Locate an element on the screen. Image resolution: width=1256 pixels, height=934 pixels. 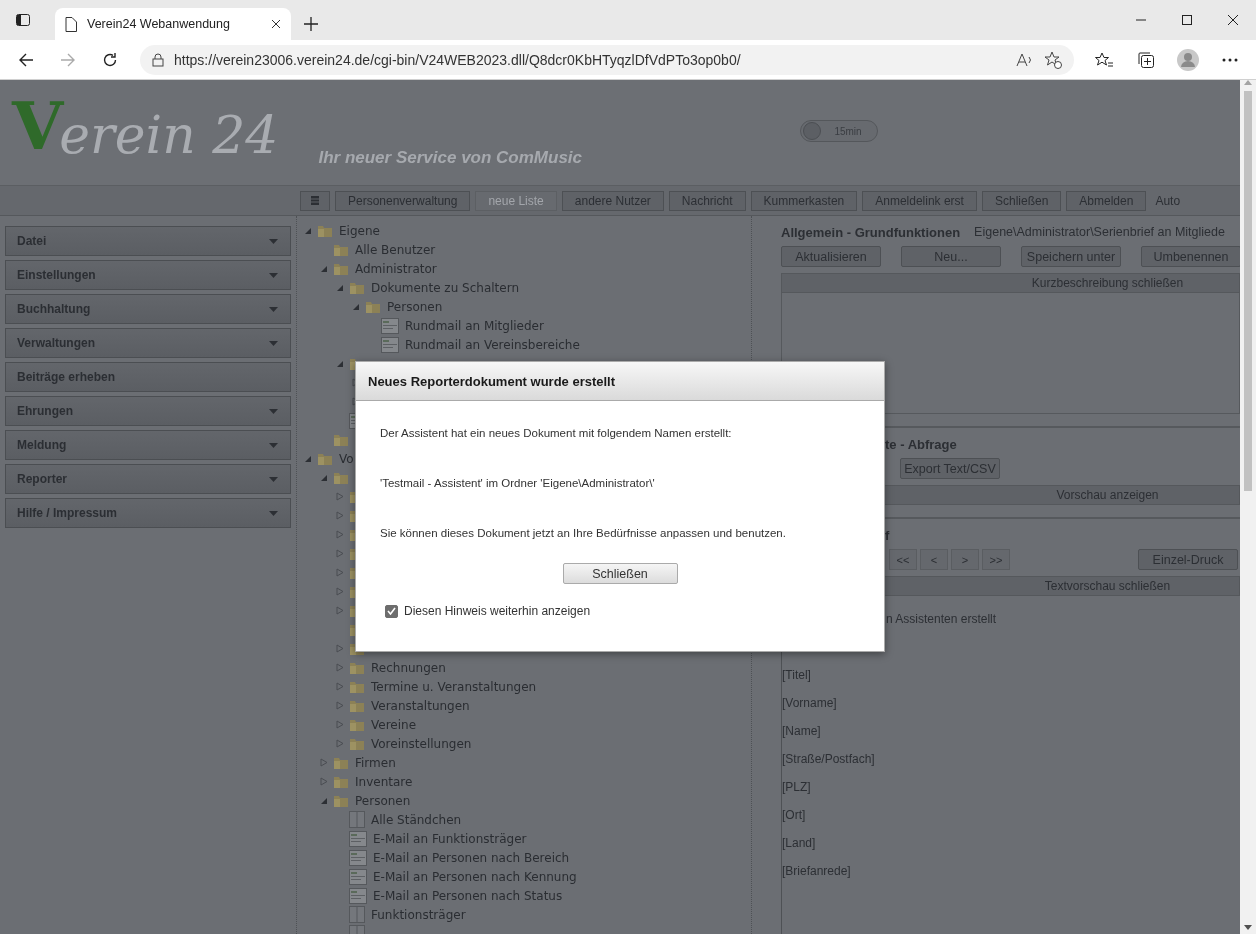
dialog-message: Sie können dieses Dokument jetzt an Ihre Bedürfnisse anpassen und benutzen. is located at coordinates (583, 533).